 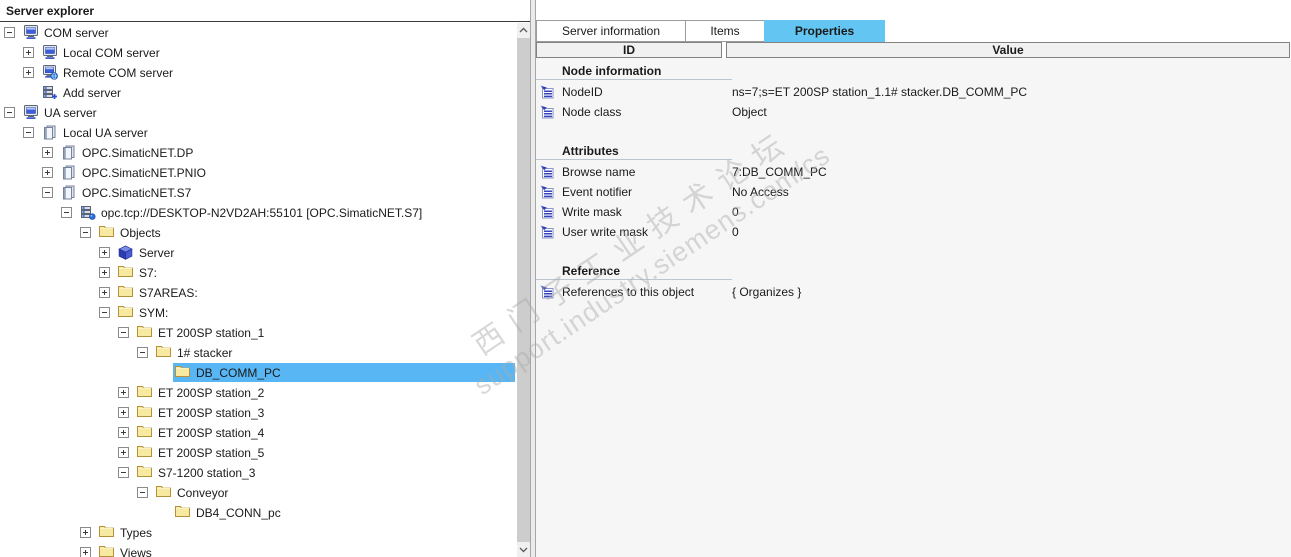 What do you see at coordinates (144, 173) in the screenshot?
I see `tree-node-label: OPC.SimaticNET.PNIO` at bounding box center [144, 173].